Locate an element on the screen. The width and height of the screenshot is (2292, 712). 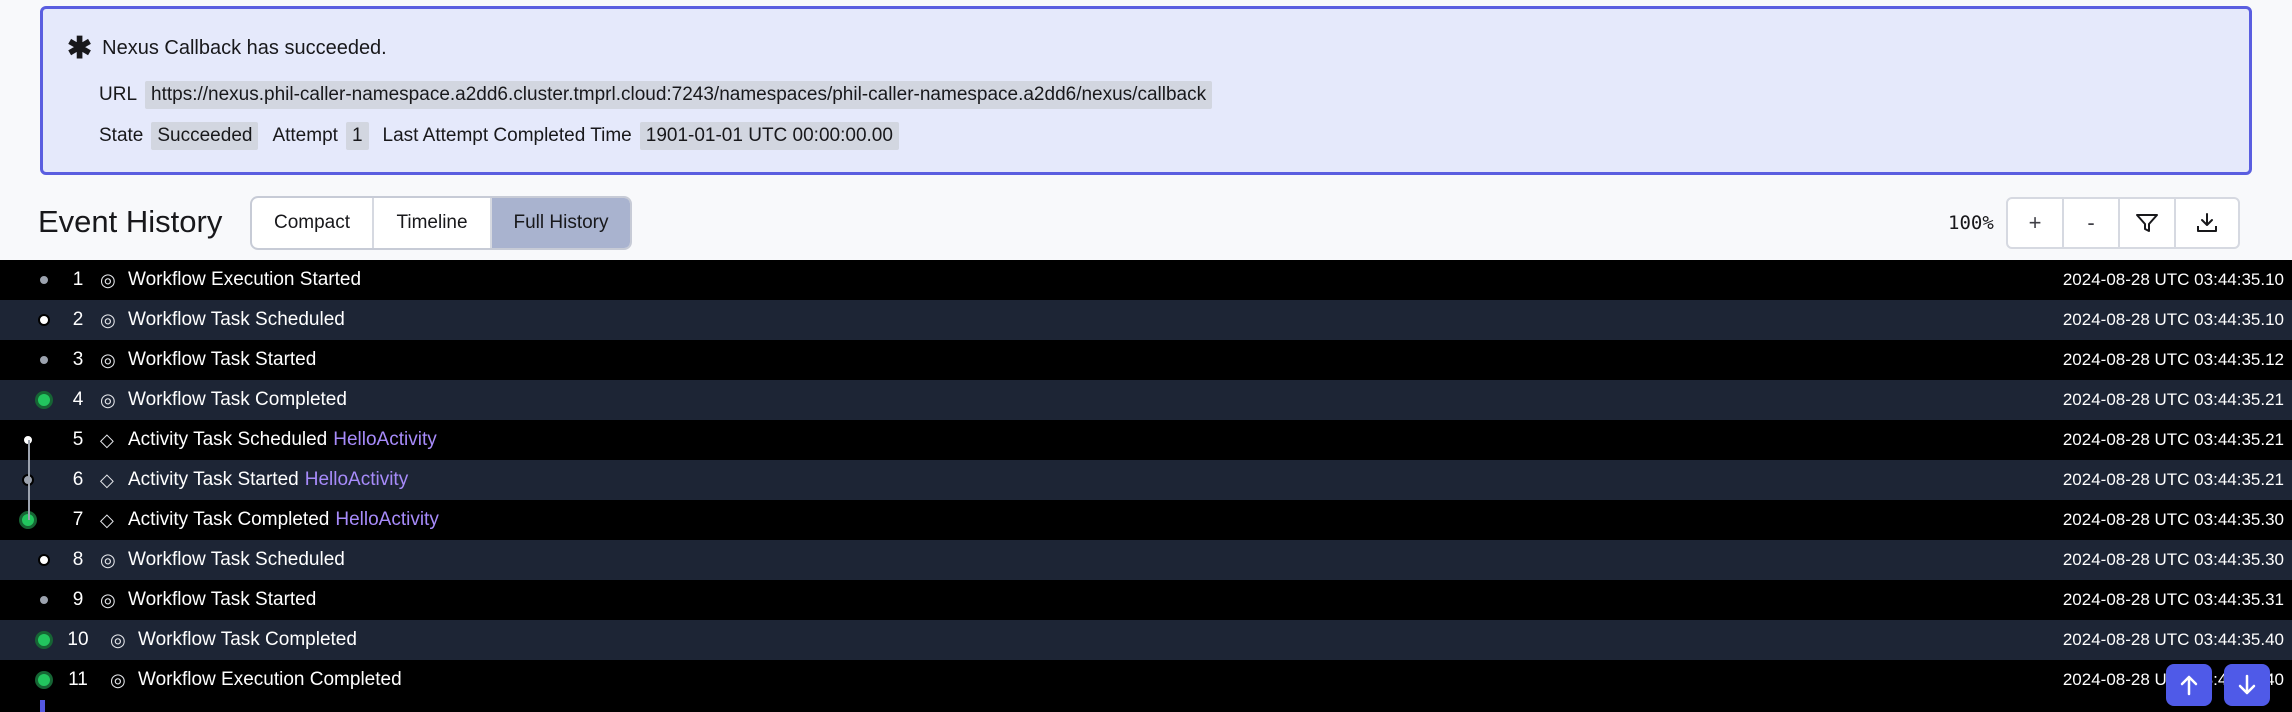
event-type: Workflow Execution Completed is located at coordinates (270, 679).